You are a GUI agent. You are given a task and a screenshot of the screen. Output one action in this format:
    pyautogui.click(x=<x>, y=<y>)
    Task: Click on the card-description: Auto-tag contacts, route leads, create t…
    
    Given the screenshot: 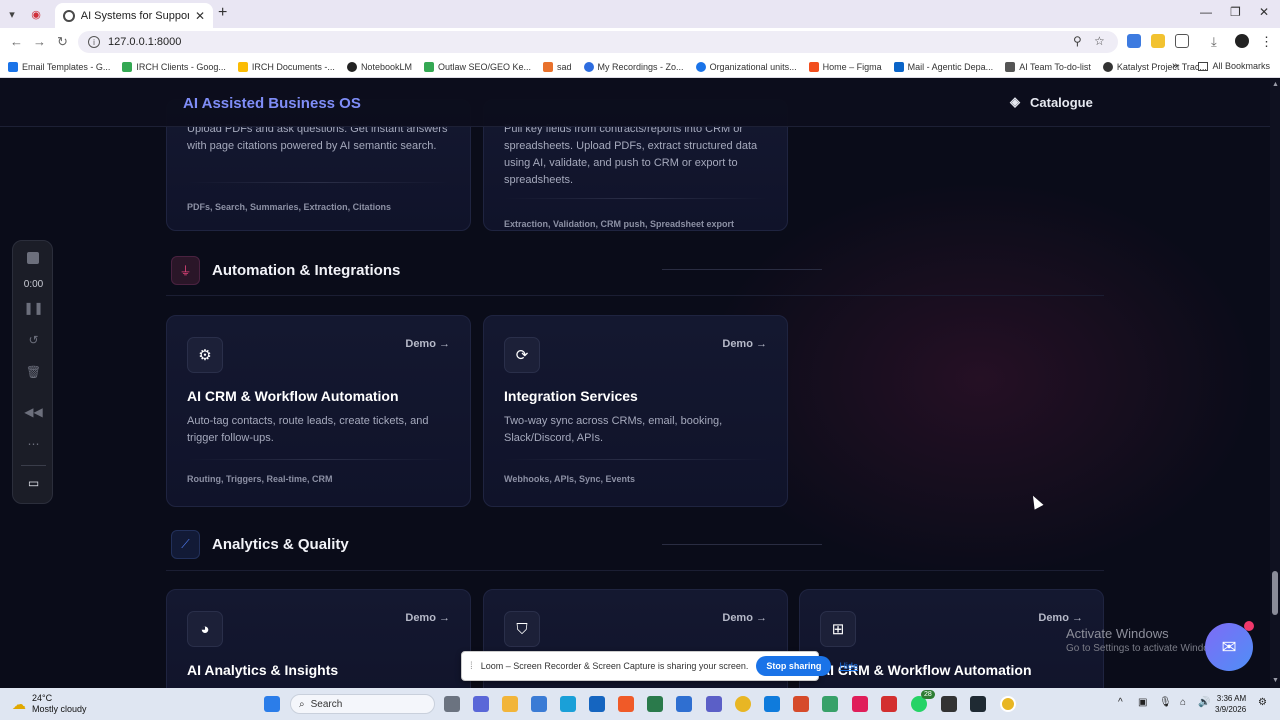 What is the action you would take?
    pyautogui.click(x=308, y=429)
    